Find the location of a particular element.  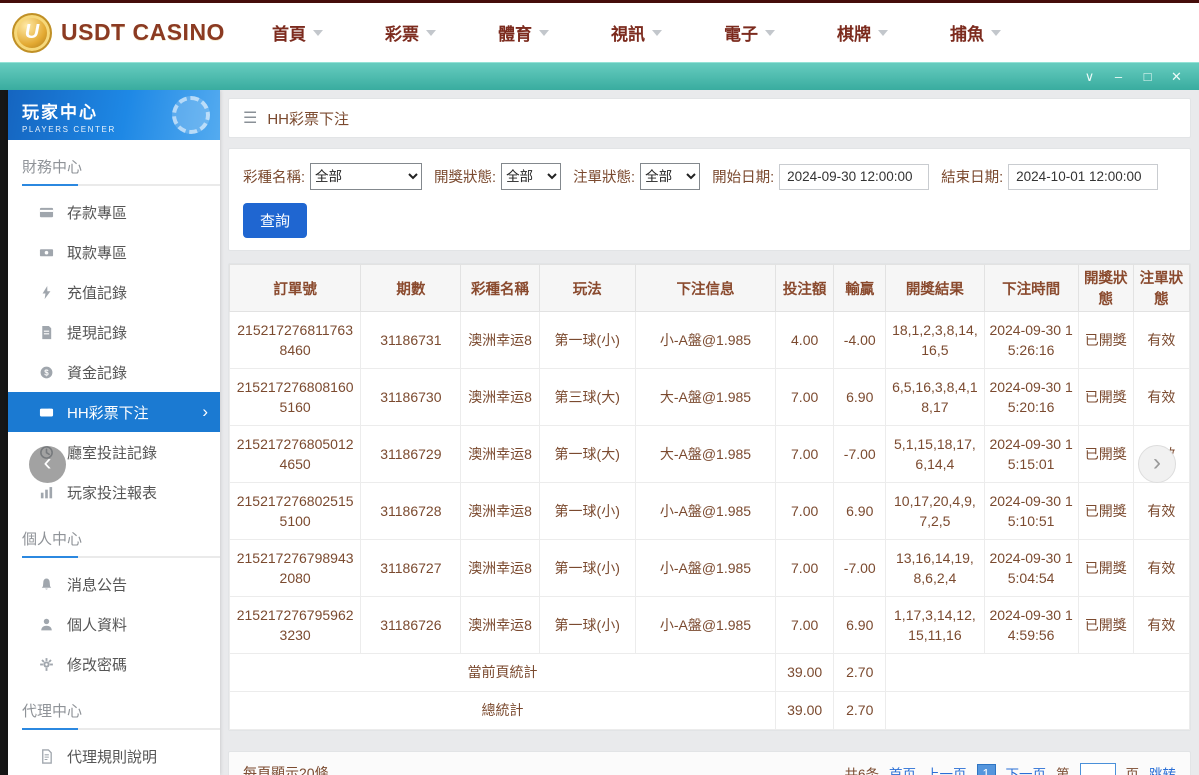

close-icon: ✕ is located at coordinates (1176, 76).